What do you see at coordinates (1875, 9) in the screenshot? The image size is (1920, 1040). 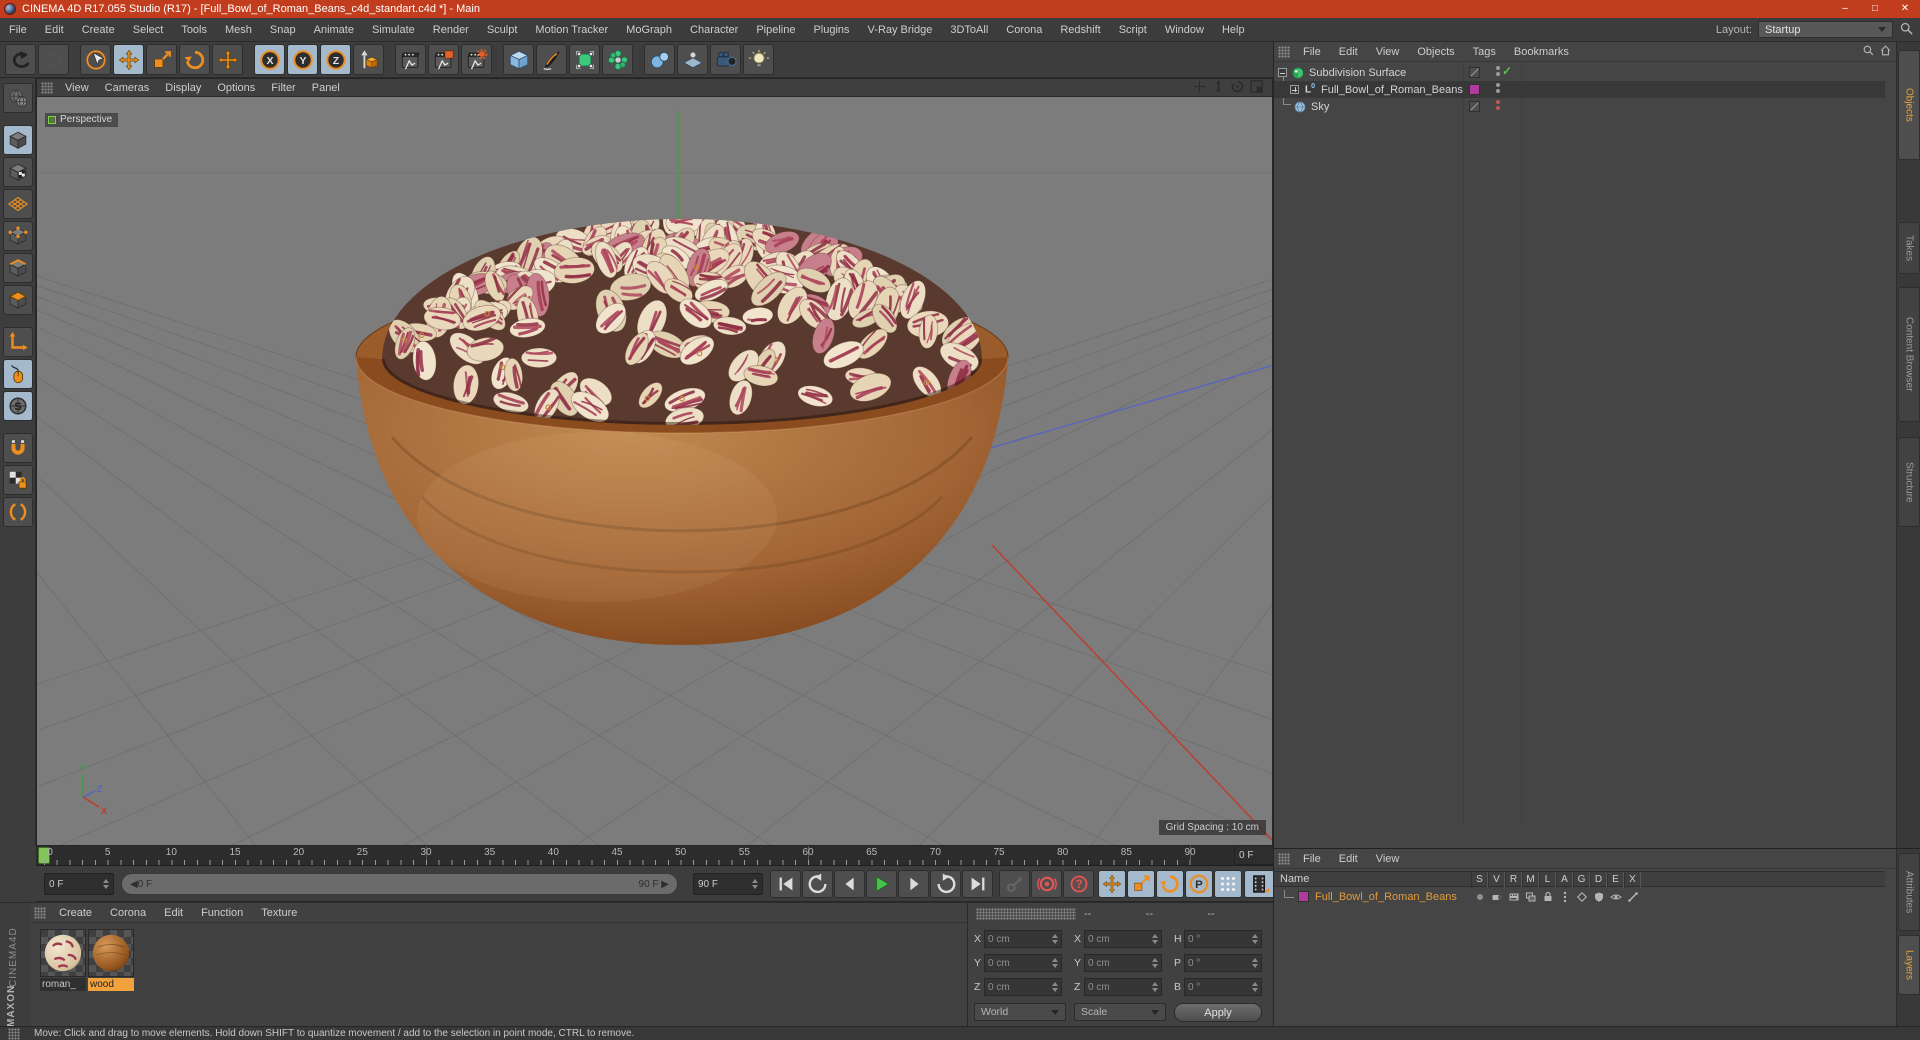 I see `maximize-button: □` at bounding box center [1875, 9].